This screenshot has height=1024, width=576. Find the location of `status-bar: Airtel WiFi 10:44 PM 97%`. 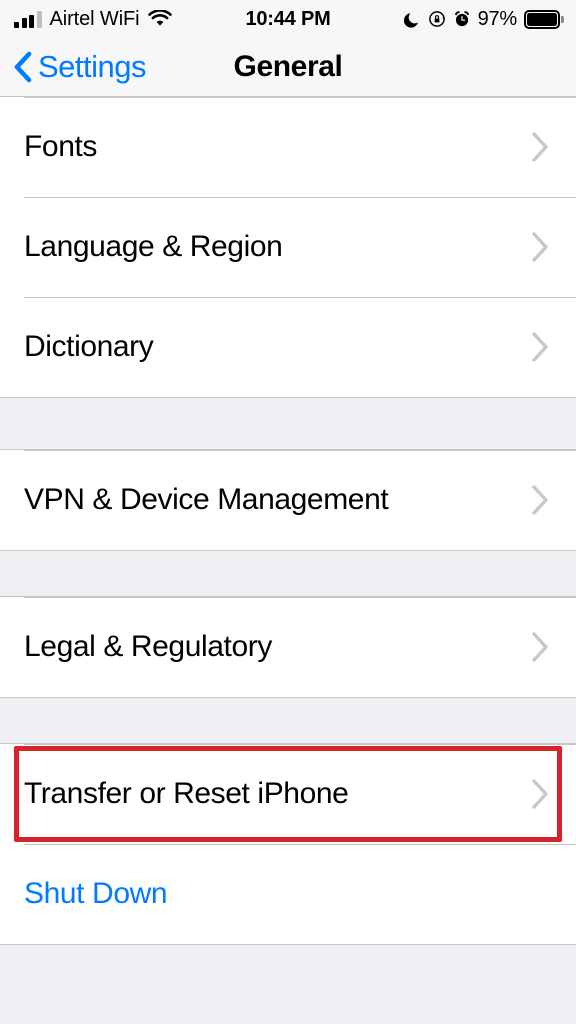

status-bar: Airtel WiFi 10:44 PM 97% is located at coordinates (288, 19).